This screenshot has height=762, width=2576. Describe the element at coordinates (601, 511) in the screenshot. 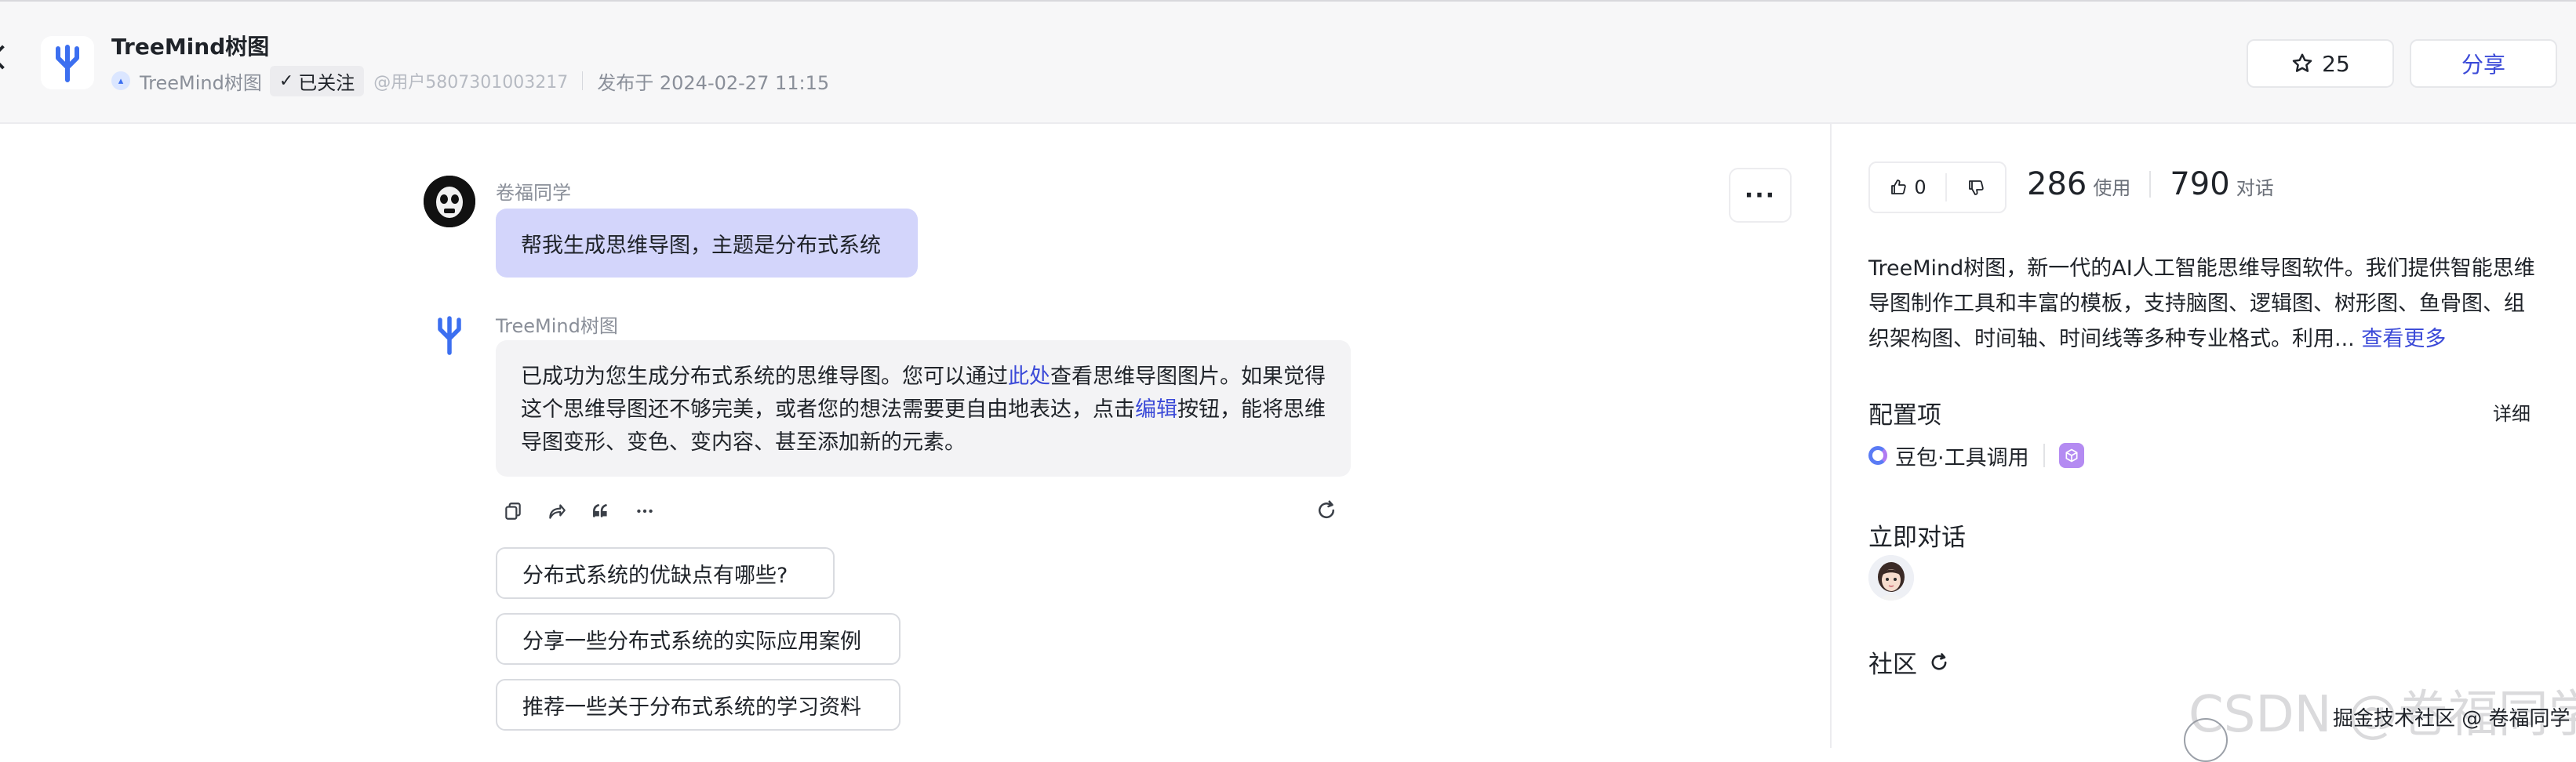

I see `quote-icon` at that location.